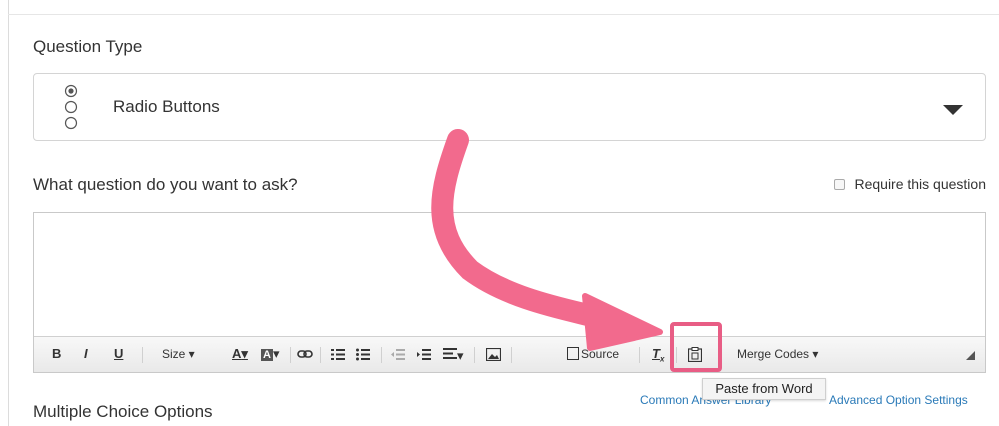 The image size is (999, 426). What do you see at coordinates (547, 240) in the screenshot?
I see `annotation-arrow` at bounding box center [547, 240].